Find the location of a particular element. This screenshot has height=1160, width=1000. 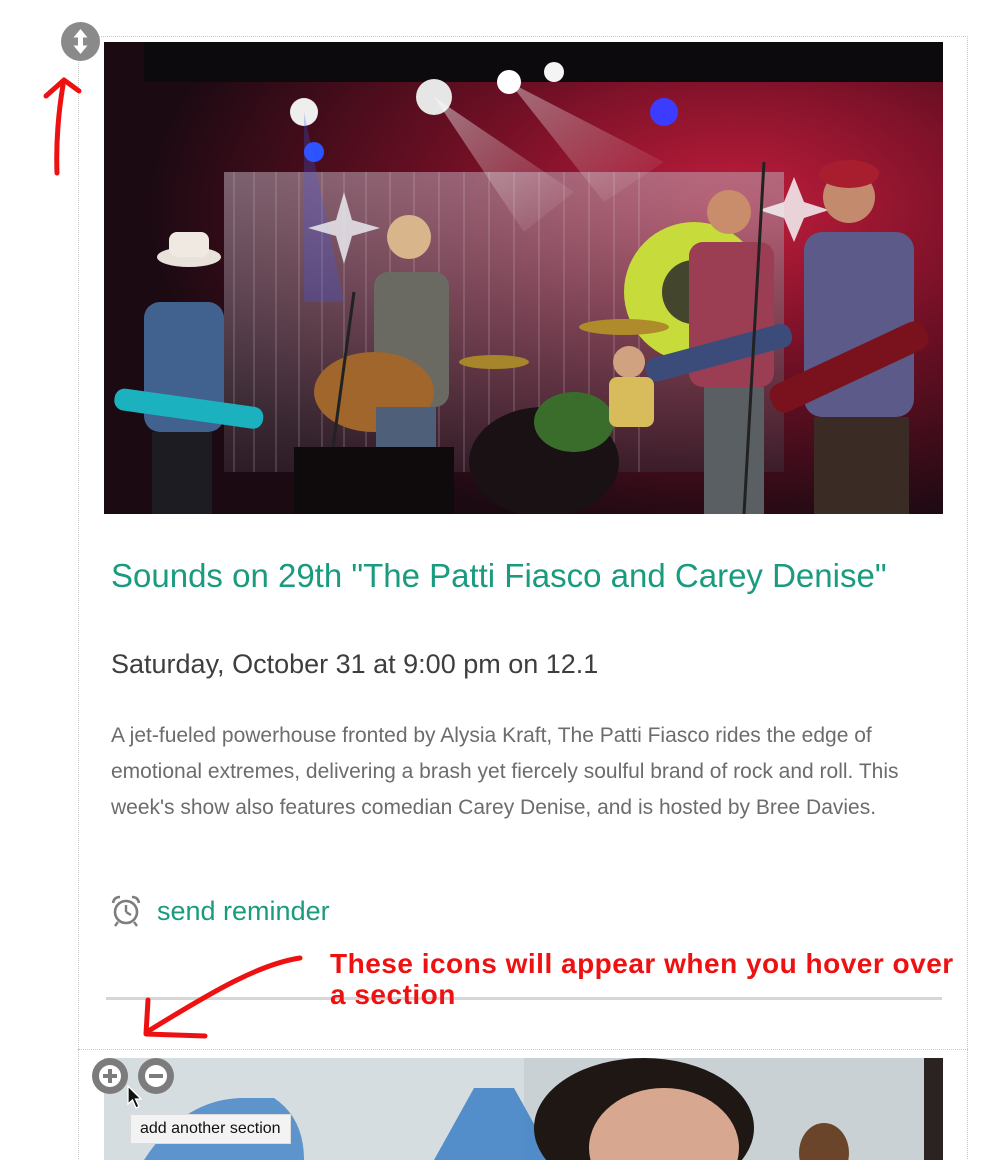

next-section-photo is located at coordinates (523, 1109).